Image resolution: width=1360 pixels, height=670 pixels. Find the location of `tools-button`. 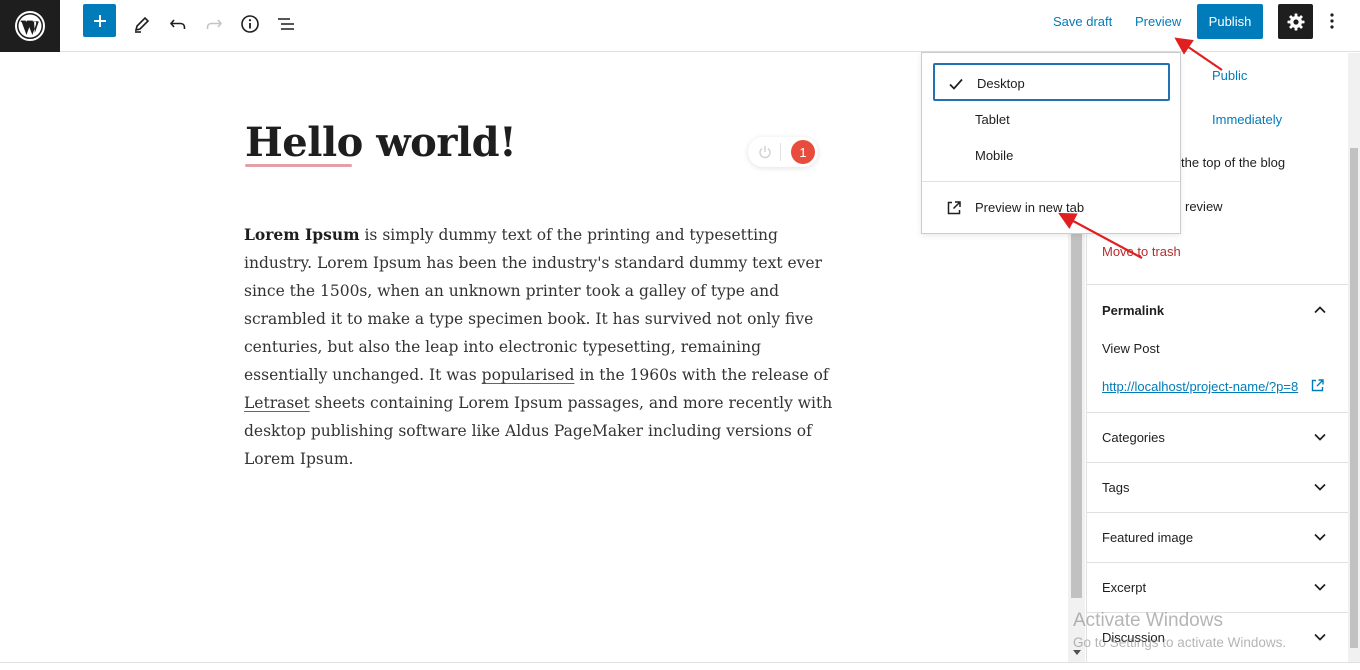

tools-button is located at coordinates (142, 24).